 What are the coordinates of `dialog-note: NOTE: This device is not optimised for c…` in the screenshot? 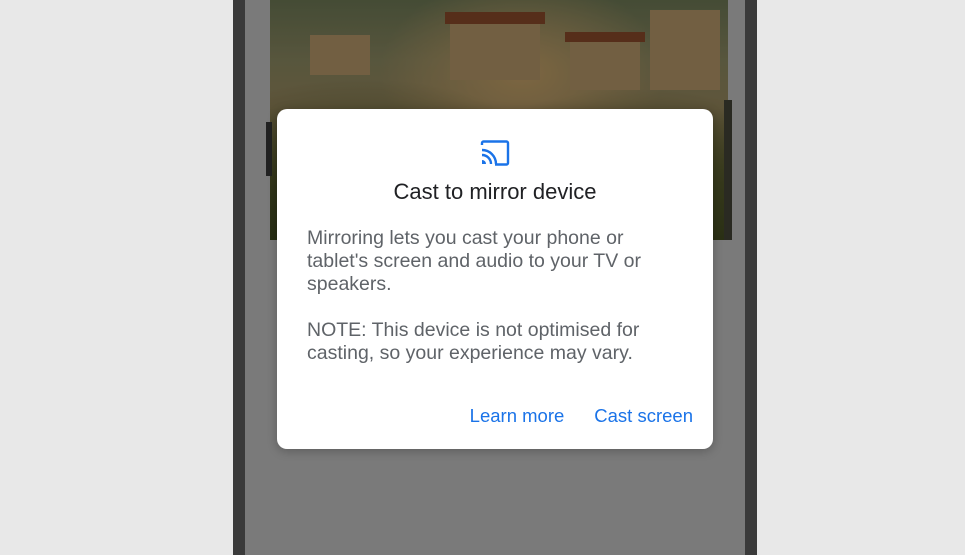 It's located at (473, 341).